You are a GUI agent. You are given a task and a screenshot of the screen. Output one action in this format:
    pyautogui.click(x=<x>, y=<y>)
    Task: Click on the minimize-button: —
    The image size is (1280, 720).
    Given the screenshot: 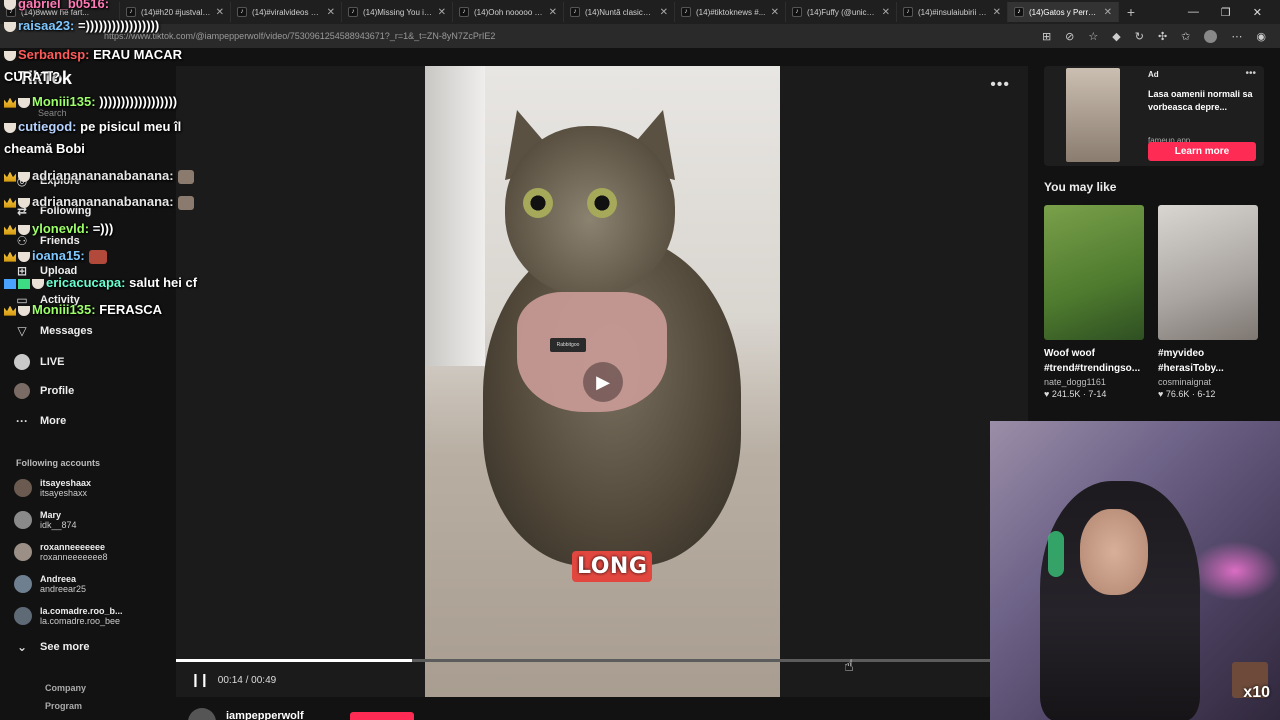 What is the action you would take?
    pyautogui.click(x=1193, y=12)
    